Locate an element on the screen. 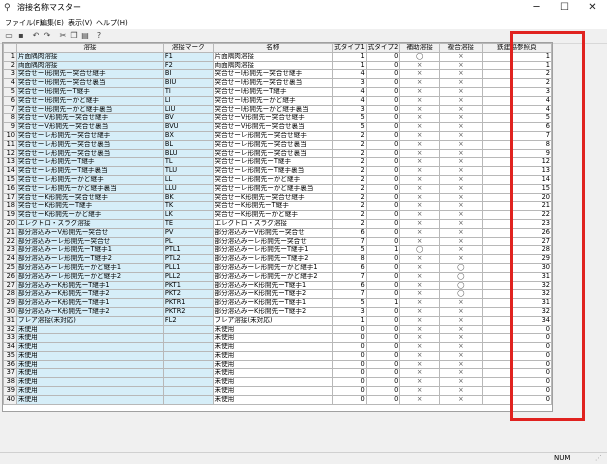  mark-cell: TLU is located at coordinates (188, 171).